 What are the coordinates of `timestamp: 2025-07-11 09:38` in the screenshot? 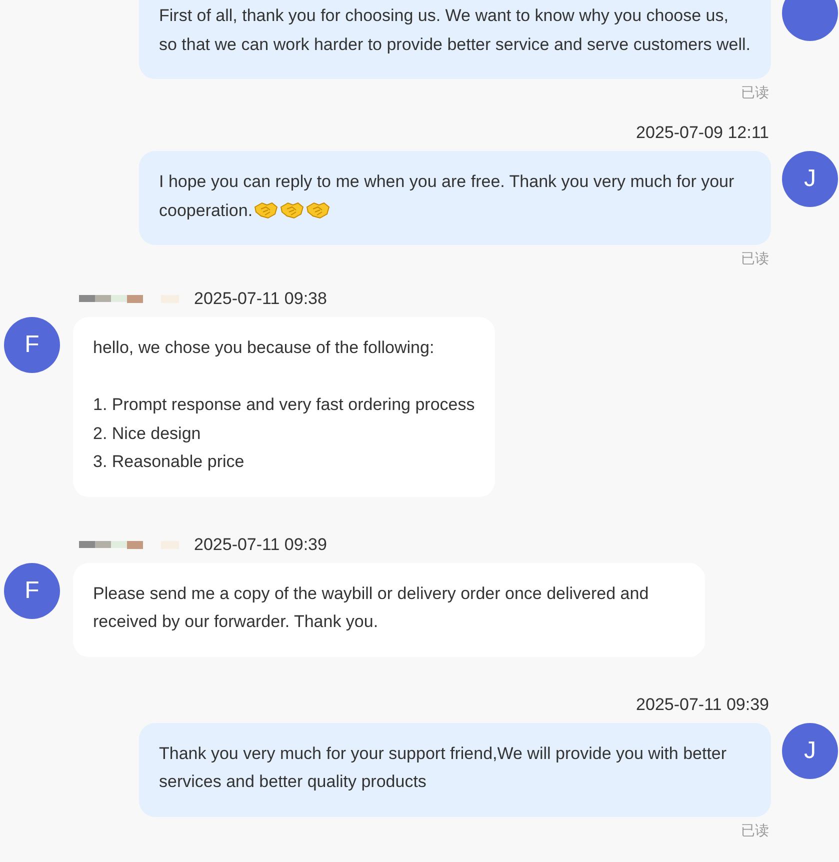 It's located at (260, 299).